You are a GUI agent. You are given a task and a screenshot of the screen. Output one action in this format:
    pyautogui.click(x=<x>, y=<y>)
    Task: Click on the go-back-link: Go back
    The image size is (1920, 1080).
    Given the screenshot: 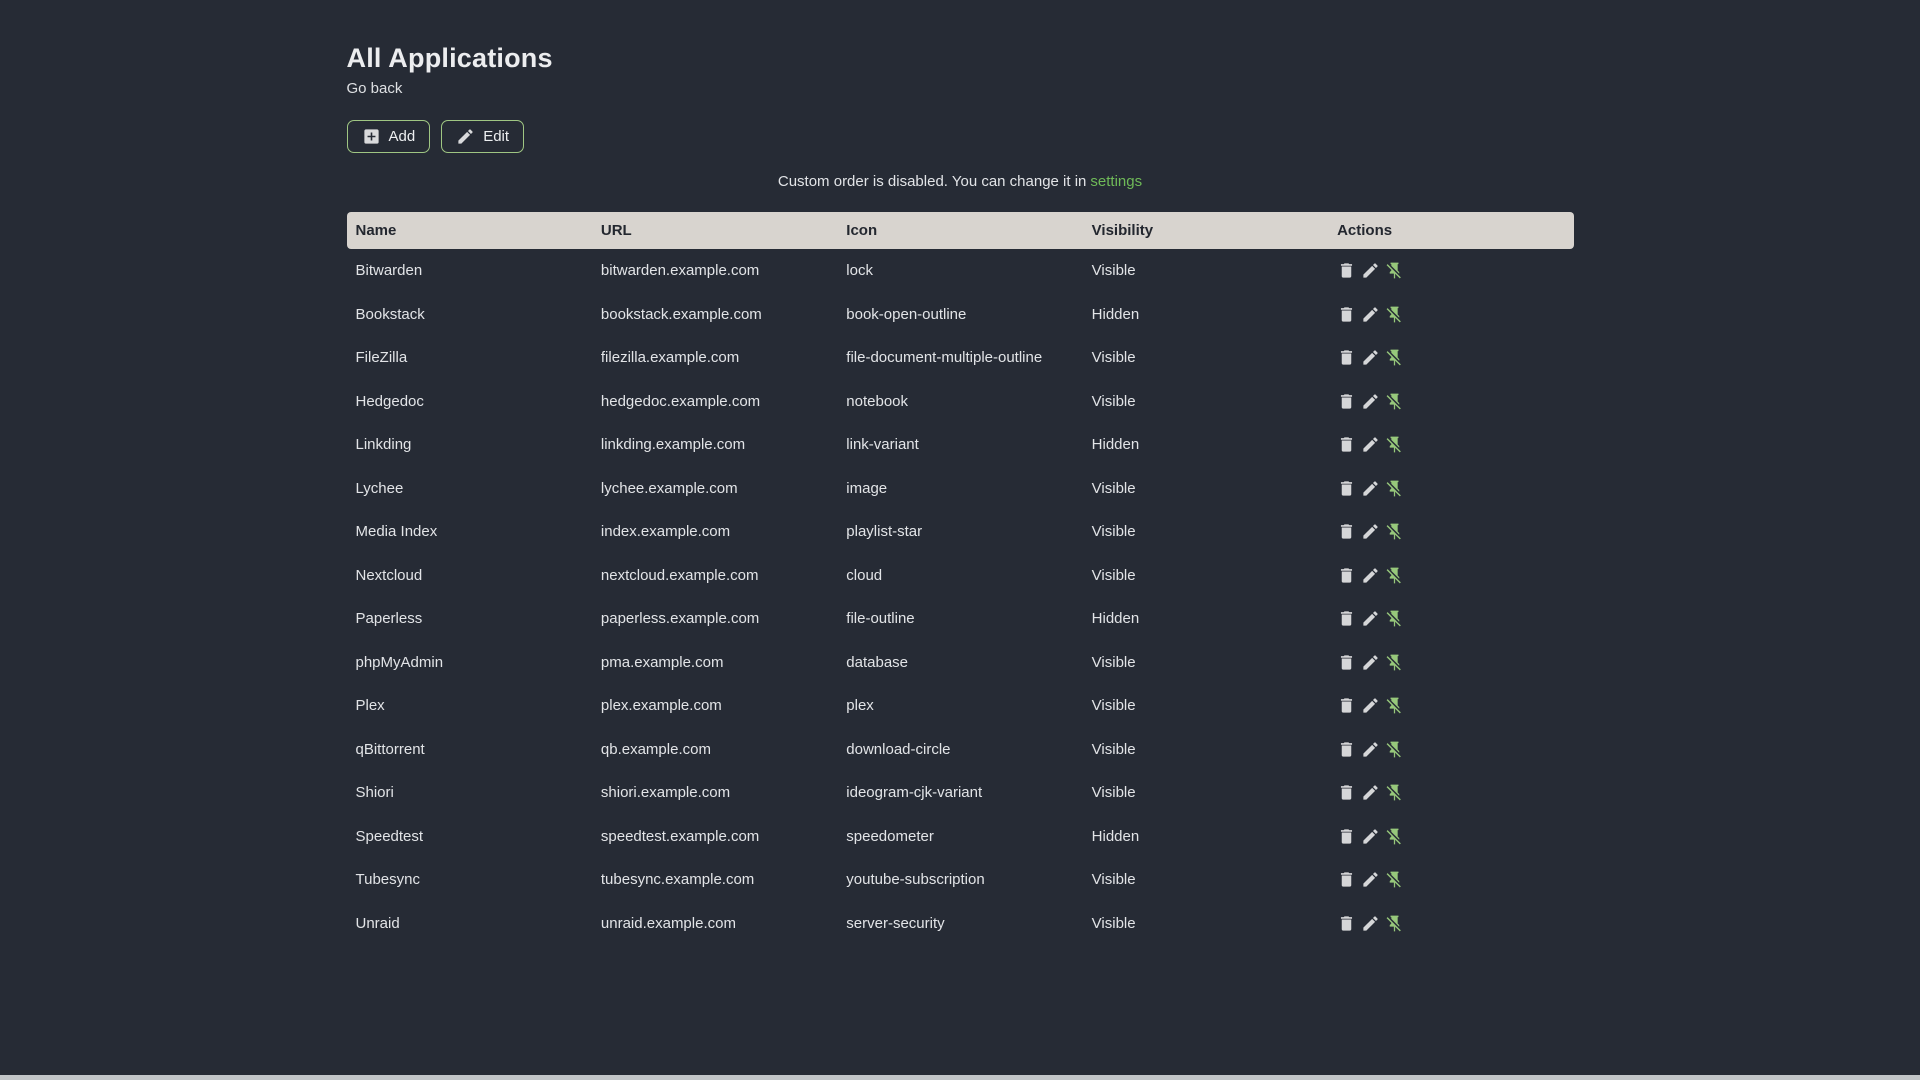 What is the action you would take?
    pyautogui.click(x=375, y=89)
    